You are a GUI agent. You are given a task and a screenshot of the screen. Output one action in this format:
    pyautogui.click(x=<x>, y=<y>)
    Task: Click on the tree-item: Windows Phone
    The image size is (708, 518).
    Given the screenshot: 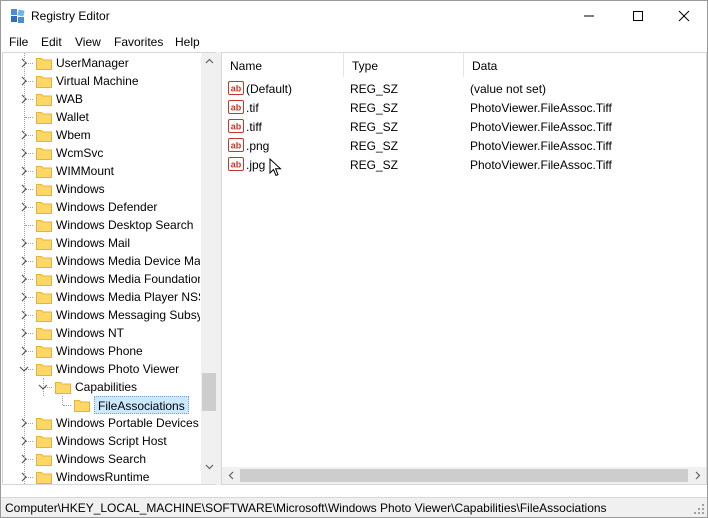 What is the action you would take?
    pyautogui.click(x=101, y=351)
    